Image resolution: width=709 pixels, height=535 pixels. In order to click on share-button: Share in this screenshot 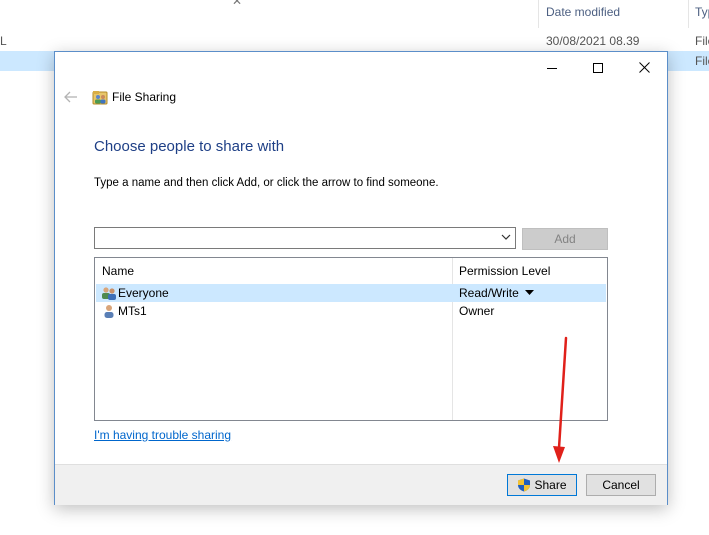, I will do `click(542, 485)`.